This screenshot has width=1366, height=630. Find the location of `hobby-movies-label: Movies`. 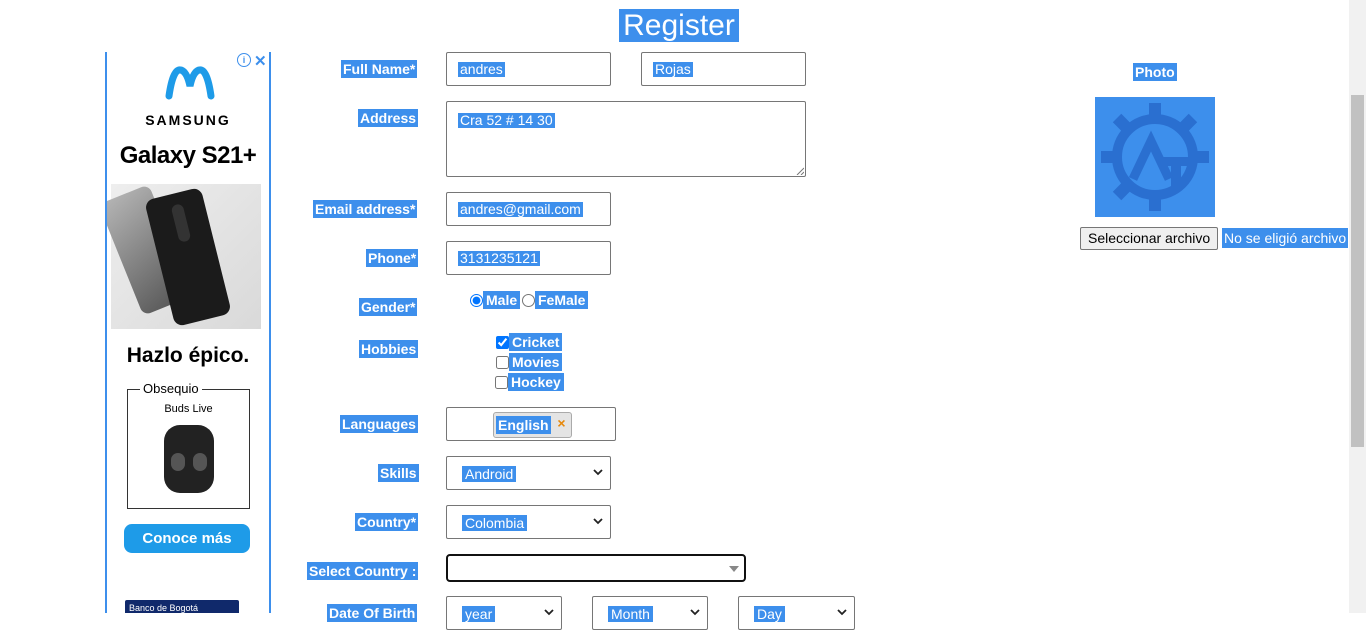

hobby-movies-label: Movies is located at coordinates (536, 362).